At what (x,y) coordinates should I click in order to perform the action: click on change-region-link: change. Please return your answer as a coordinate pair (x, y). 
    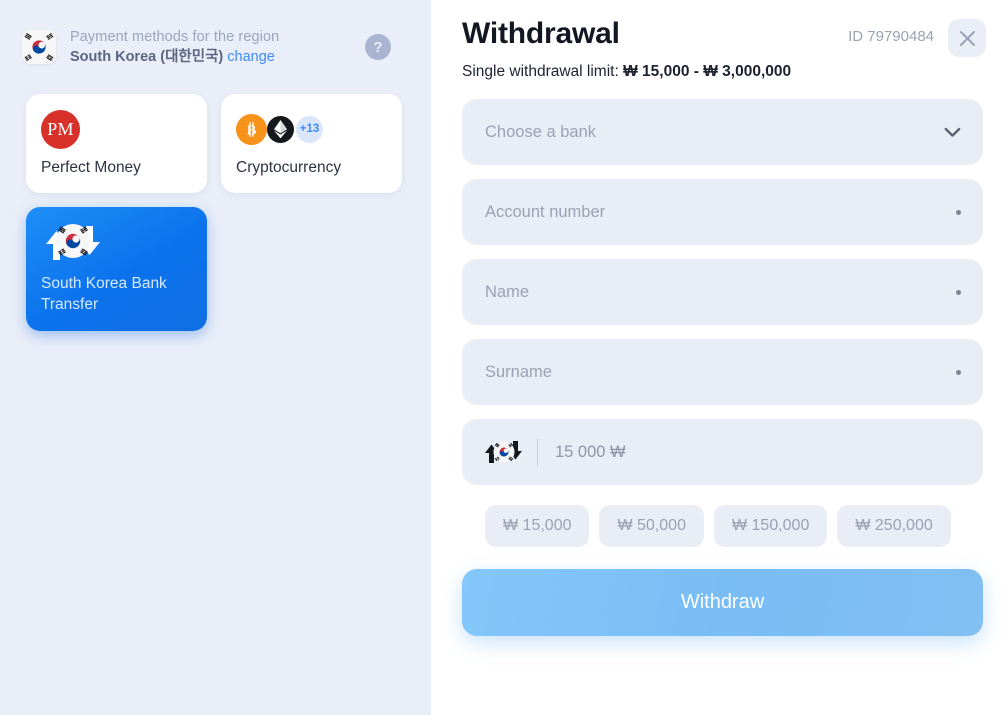
    Looking at the image, I should click on (251, 57).